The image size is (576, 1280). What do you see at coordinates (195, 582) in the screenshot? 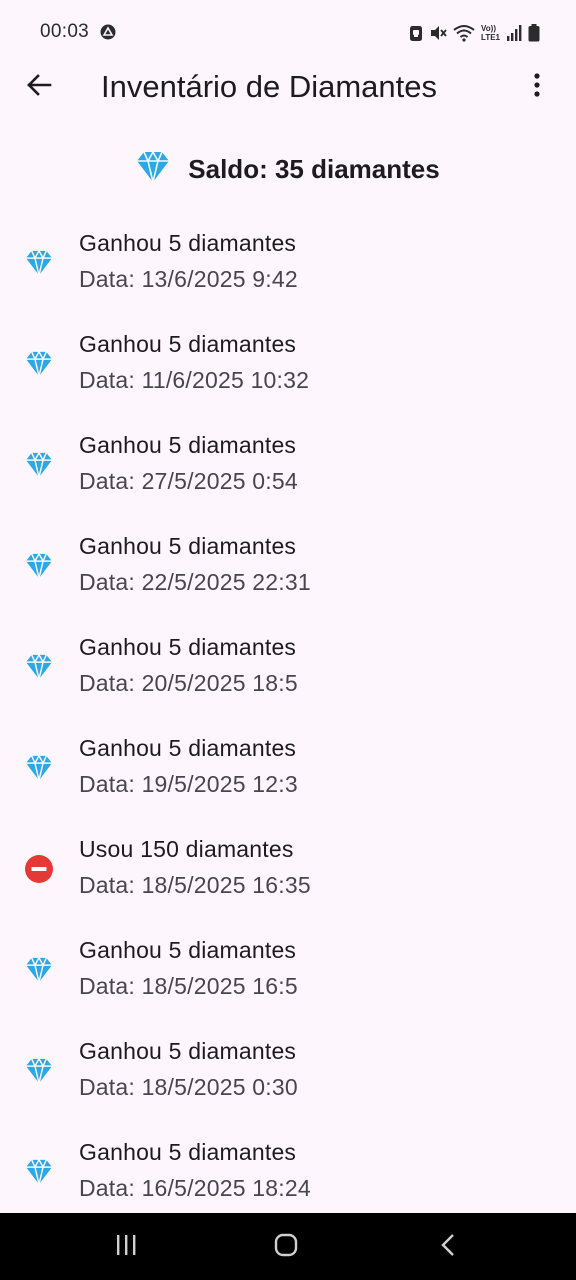
I see `transaction-date: Data: 22/5/2025 22:31` at bounding box center [195, 582].